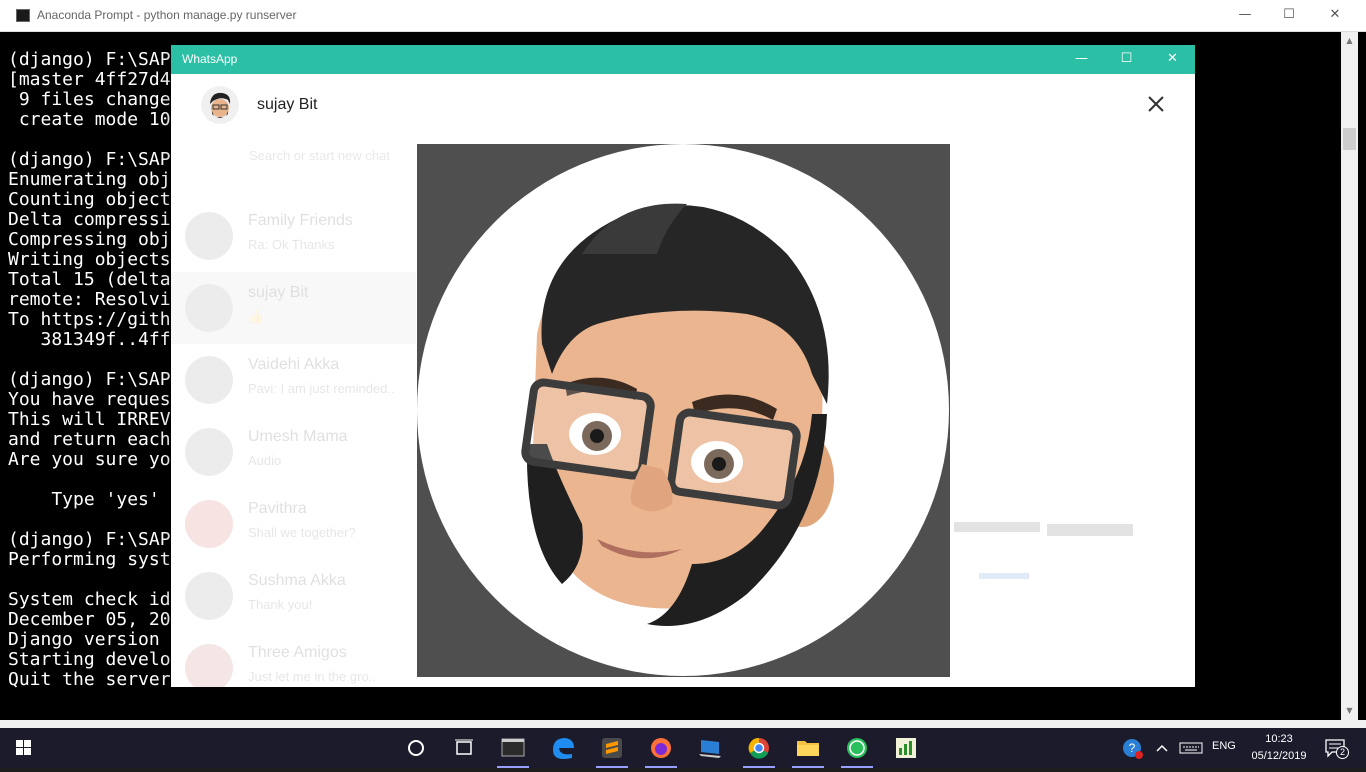 The width and height of the screenshot is (1366, 772). Describe the element at coordinates (89, 239) in the screenshot. I see `console-line: Compressing obj` at that location.